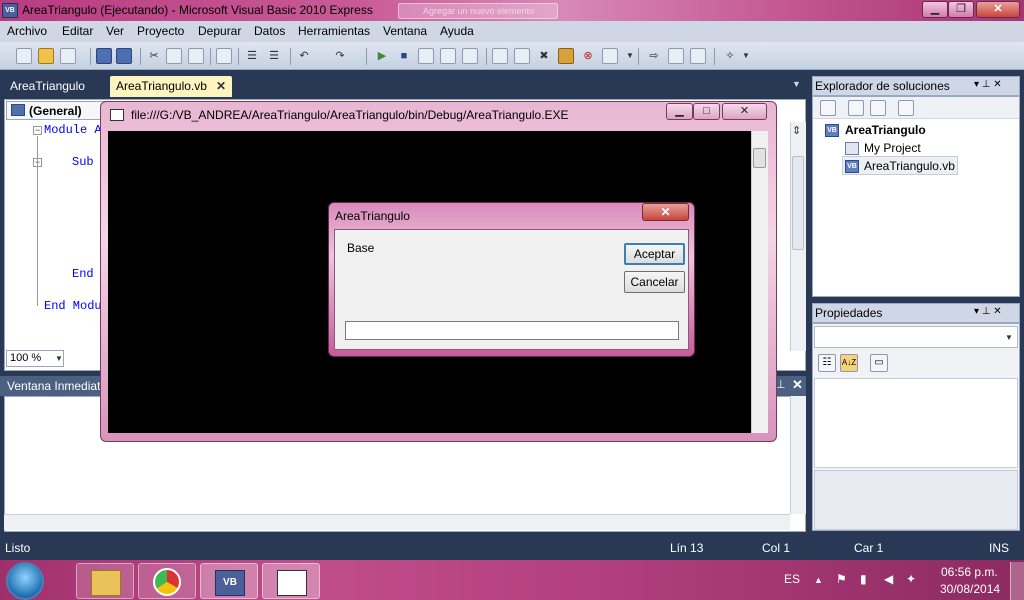 The image size is (1024, 600). What do you see at coordinates (522, 56) in the screenshot?
I see `properties-window-icon` at bounding box center [522, 56].